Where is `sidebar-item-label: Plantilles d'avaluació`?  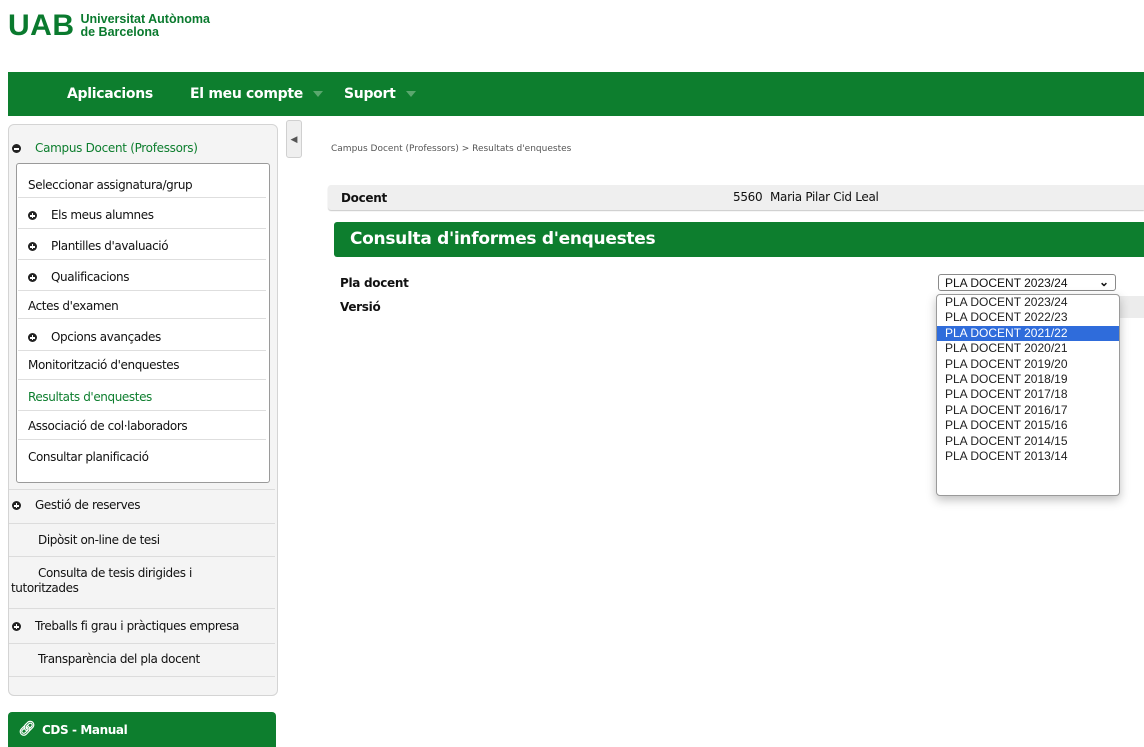 sidebar-item-label: Plantilles d'avaluació is located at coordinates (110, 246).